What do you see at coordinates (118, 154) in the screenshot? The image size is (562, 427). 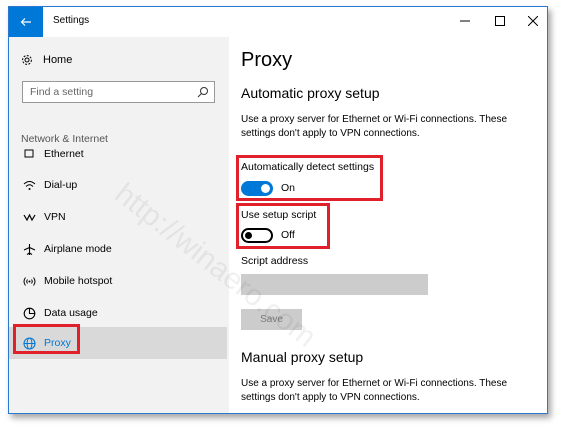 I see `sidebar-item-ethernet: Ethernet` at bounding box center [118, 154].